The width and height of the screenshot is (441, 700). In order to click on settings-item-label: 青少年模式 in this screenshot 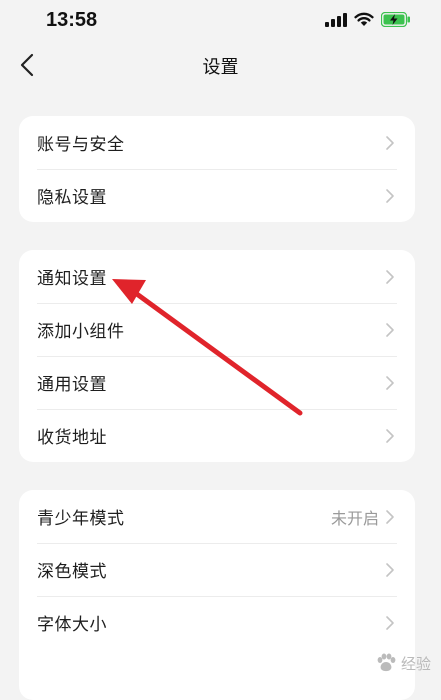, I will do `click(81, 519)`.